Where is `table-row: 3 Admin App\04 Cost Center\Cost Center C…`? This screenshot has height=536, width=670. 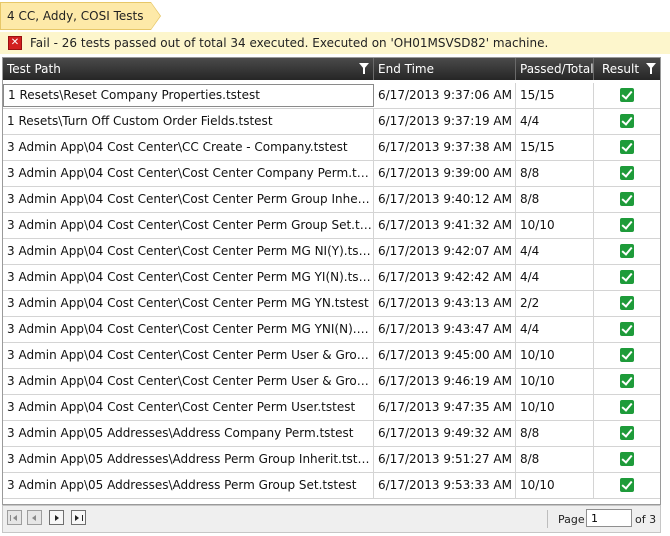 table-row: 3 Admin App\04 Cost Center\Cost Center C… is located at coordinates (331, 174).